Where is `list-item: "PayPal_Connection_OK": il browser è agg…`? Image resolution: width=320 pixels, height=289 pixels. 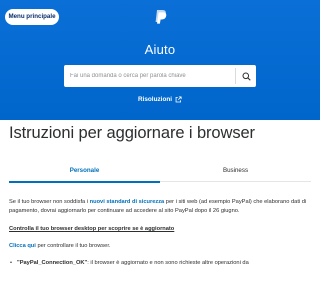
list-item: "PayPal_Connection_OK": il browser è agg… is located at coordinates (160, 263).